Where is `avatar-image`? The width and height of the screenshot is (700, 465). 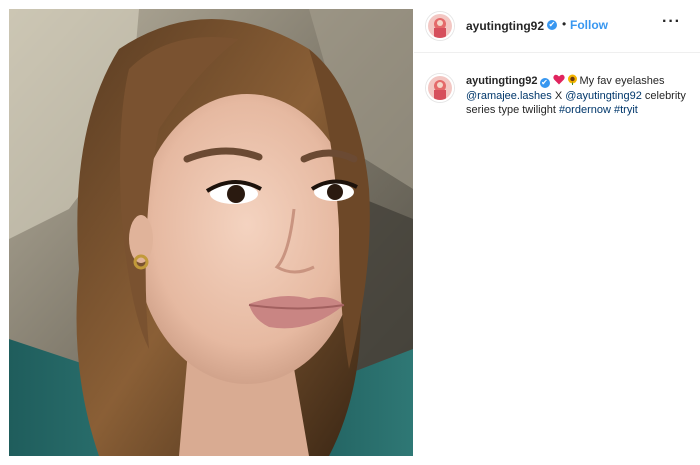
avatar-image is located at coordinates (440, 26).